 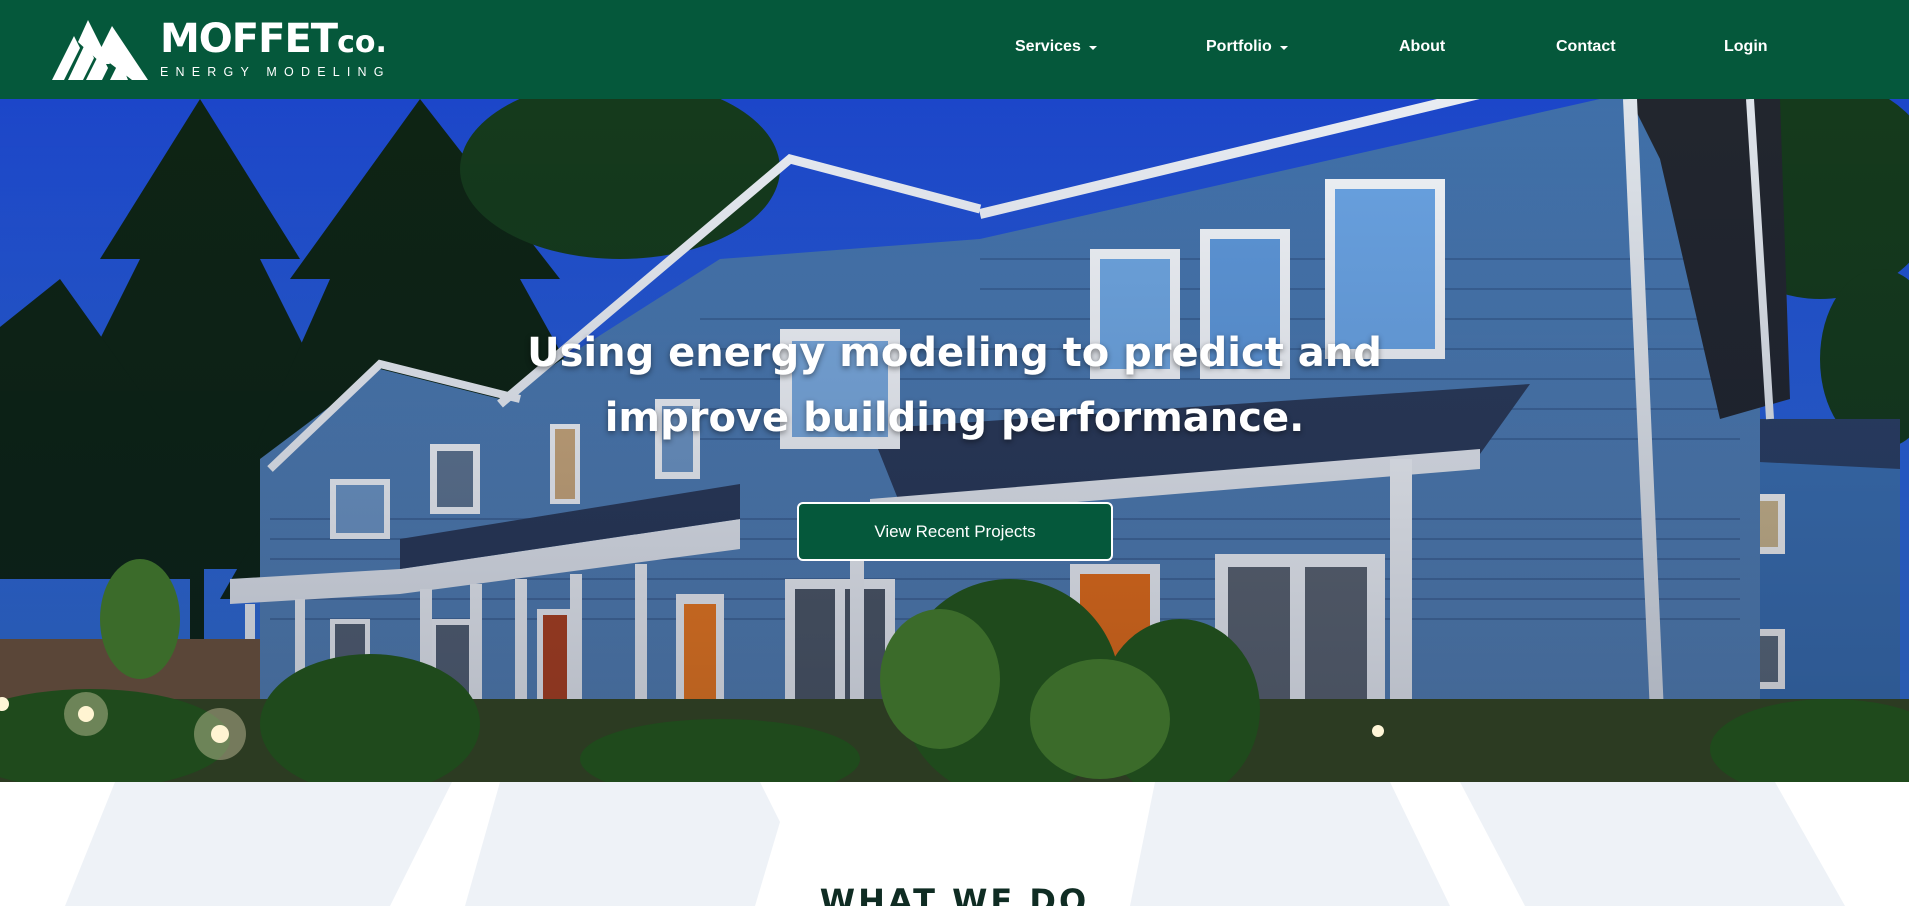 I want to click on nav-portfolio: Portfolio, so click(x=1247, y=47).